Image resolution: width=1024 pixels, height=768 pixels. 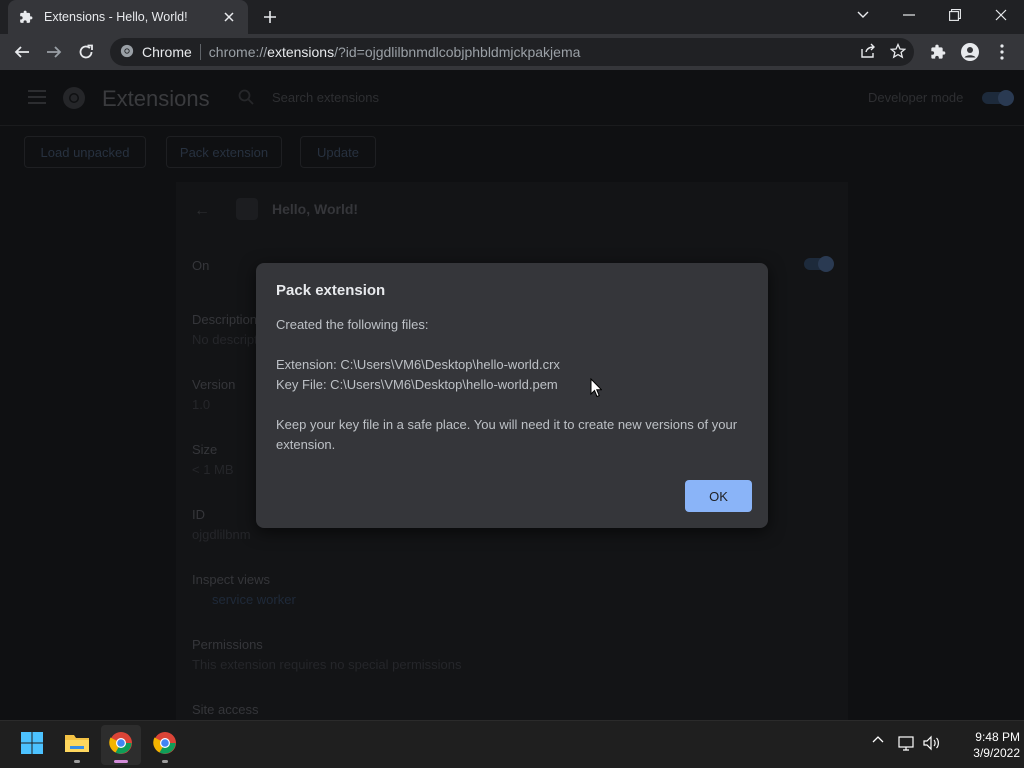 I want to click on tab-title: Extensions - Hello, World!, so click(x=116, y=17).